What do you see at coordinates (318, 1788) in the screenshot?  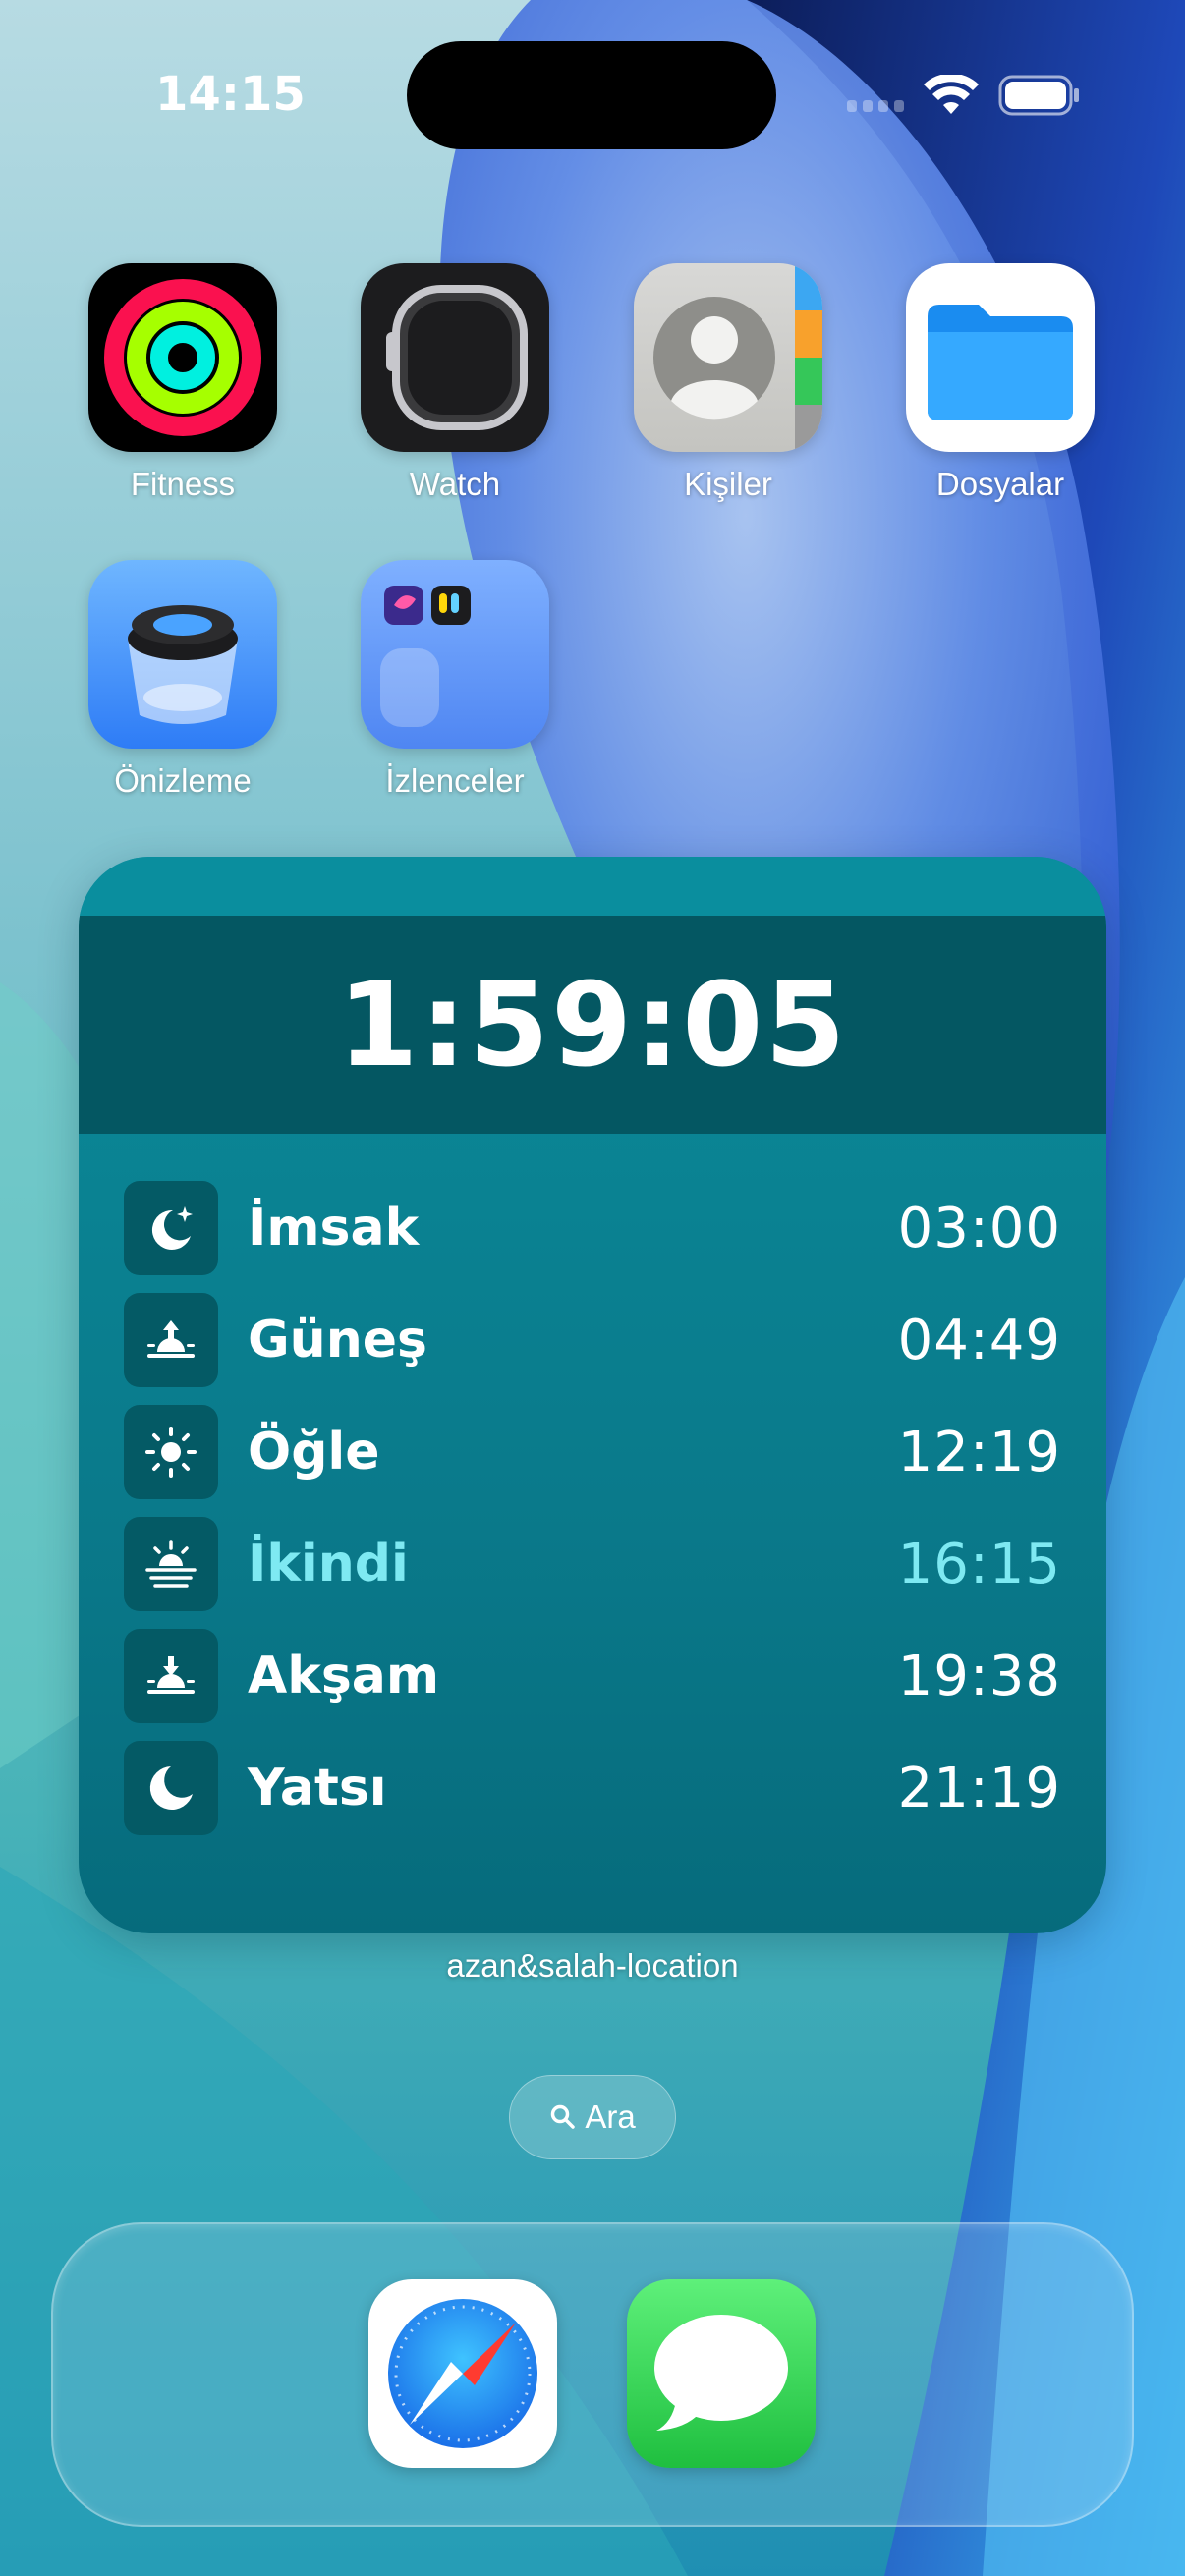 I see `prayer-name: Yatsı` at bounding box center [318, 1788].